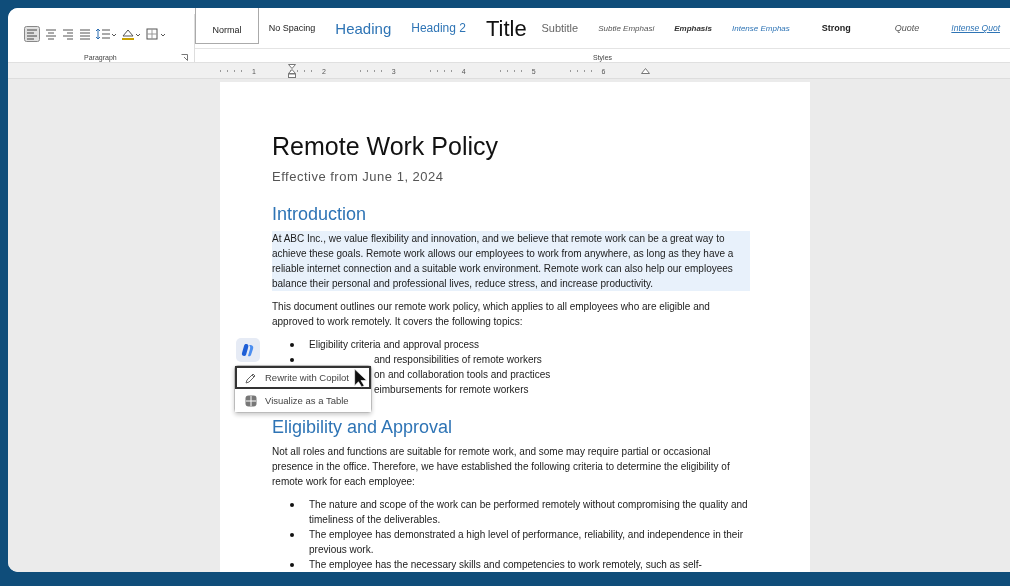 Image resolution: width=1010 pixels, height=586 pixels. Describe the element at coordinates (156, 34) in the screenshot. I see `borders-icon` at that location.